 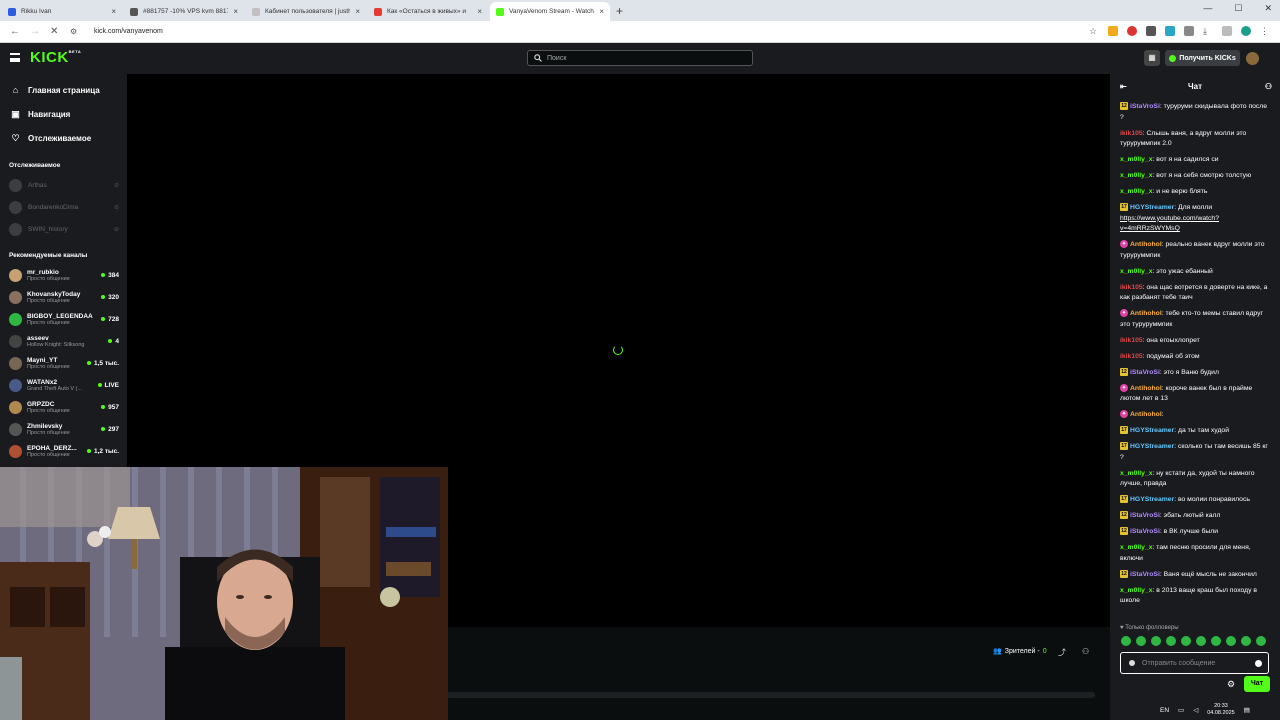 What do you see at coordinates (63, 407) in the screenshot?
I see `recommended-channel: GRPZDC Просто общение 957` at bounding box center [63, 407].